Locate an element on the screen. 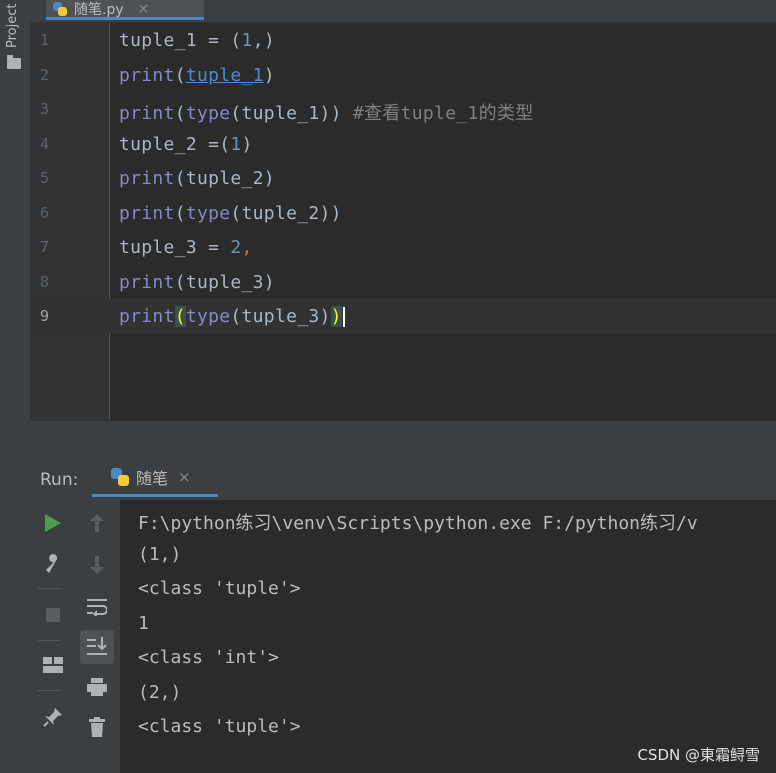 This screenshot has height=773, width=776. code-text: print(type(tuple_1)) #查看tuple_1的类型 is located at coordinates (326, 112).